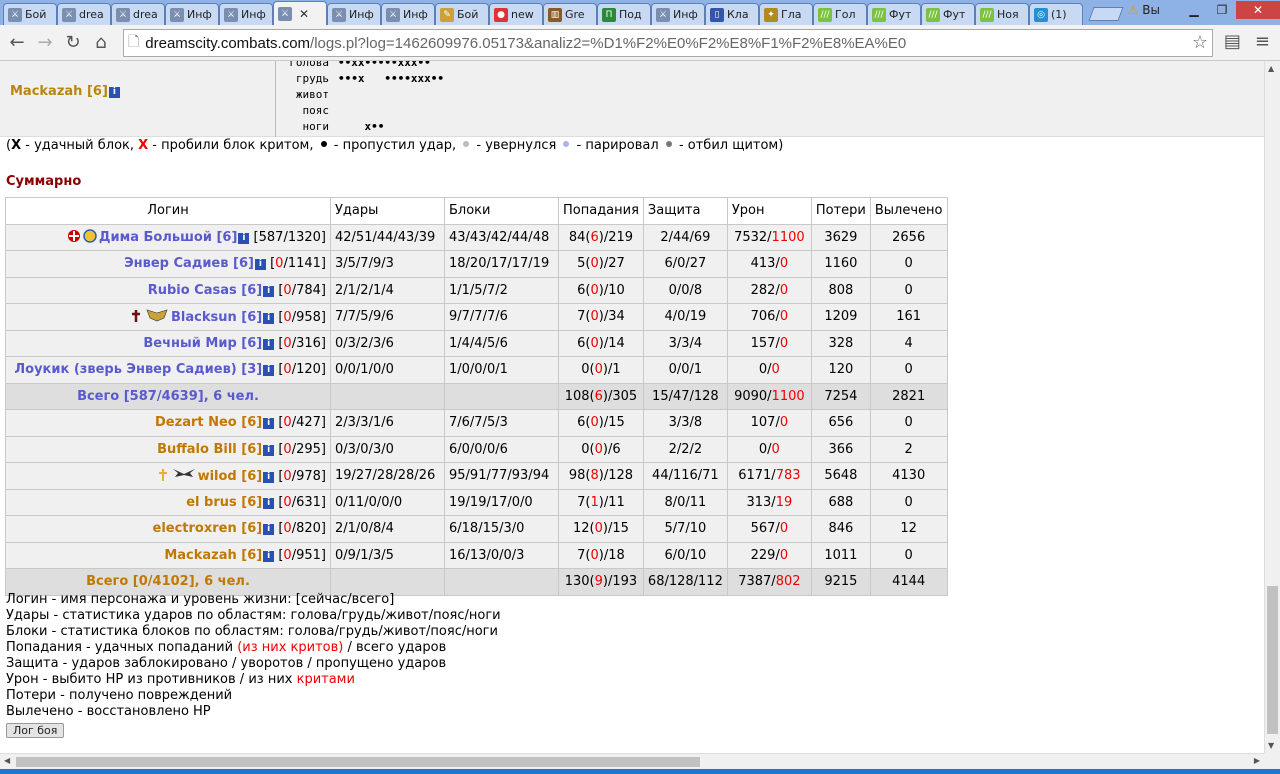 This screenshot has height=774, width=1280. What do you see at coordinates (1200, 42) in the screenshot?
I see `bookmark-star-icon: ☆` at bounding box center [1200, 42].